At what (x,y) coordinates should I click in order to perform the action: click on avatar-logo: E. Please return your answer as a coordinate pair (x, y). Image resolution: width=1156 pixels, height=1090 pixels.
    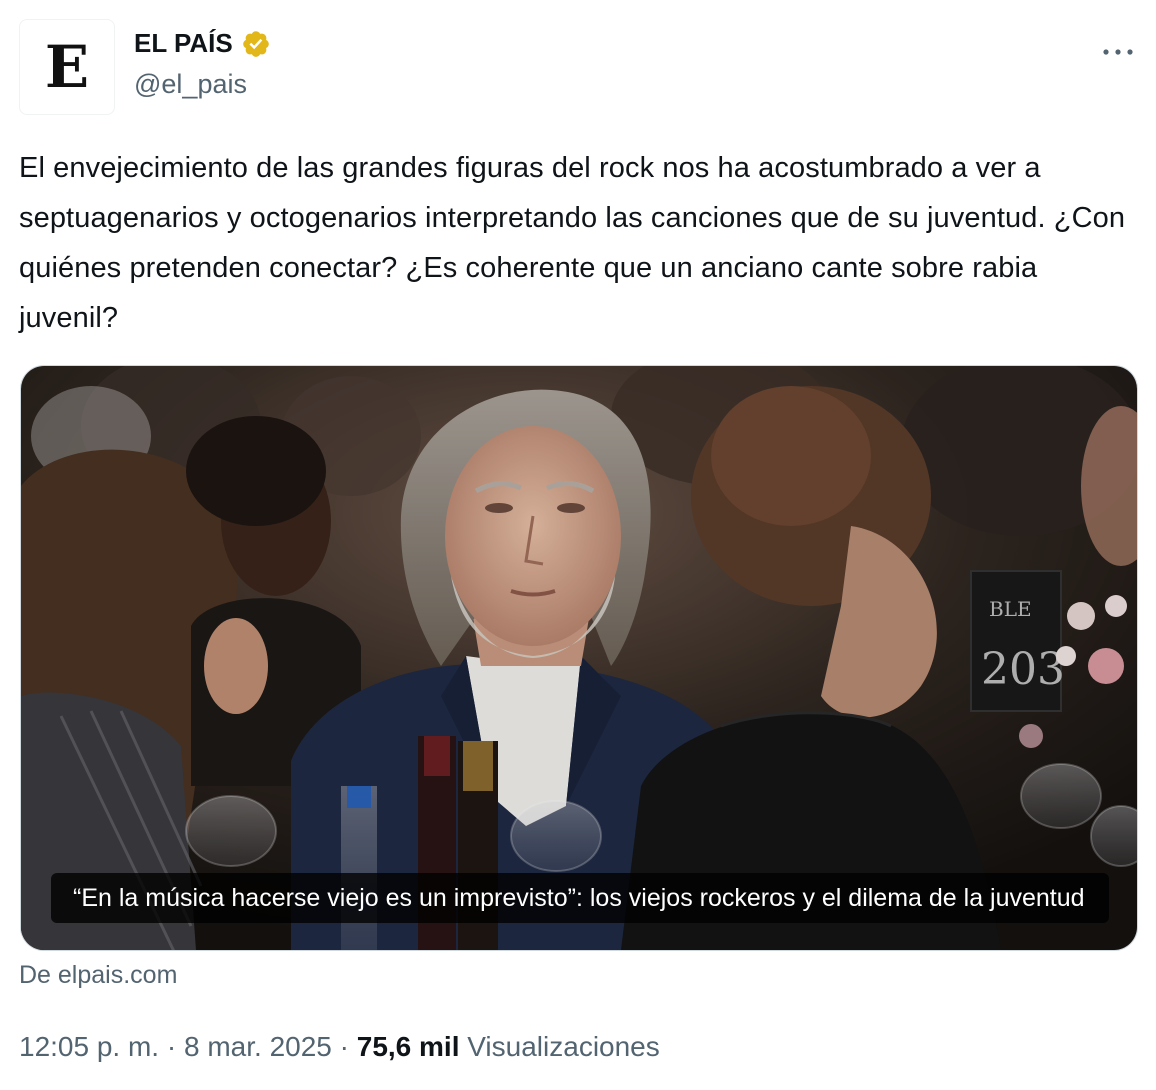
    Looking at the image, I should click on (67, 67).